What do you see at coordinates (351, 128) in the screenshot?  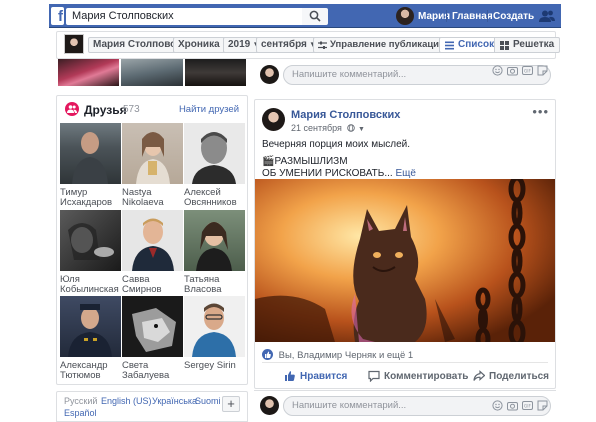 I see `globe-icon` at bounding box center [351, 128].